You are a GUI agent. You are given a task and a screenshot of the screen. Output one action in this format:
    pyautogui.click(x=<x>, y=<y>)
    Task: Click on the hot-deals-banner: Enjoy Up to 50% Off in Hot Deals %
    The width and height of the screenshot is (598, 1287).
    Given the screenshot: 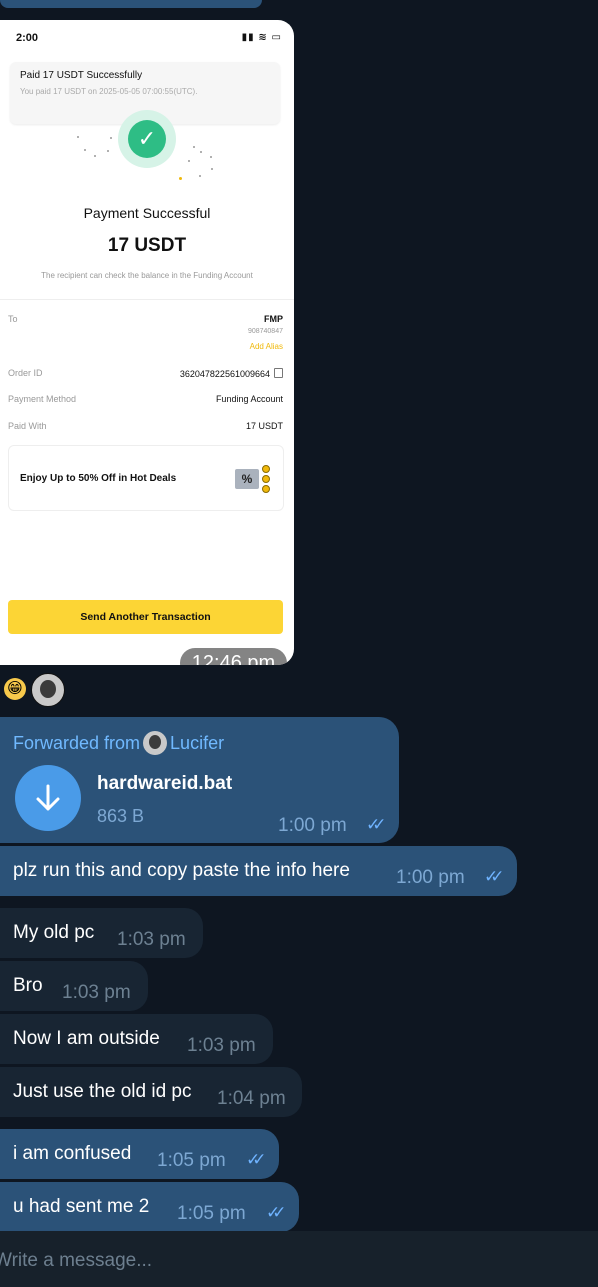 What is the action you would take?
    pyautogui.click(x=146, y=478)
    